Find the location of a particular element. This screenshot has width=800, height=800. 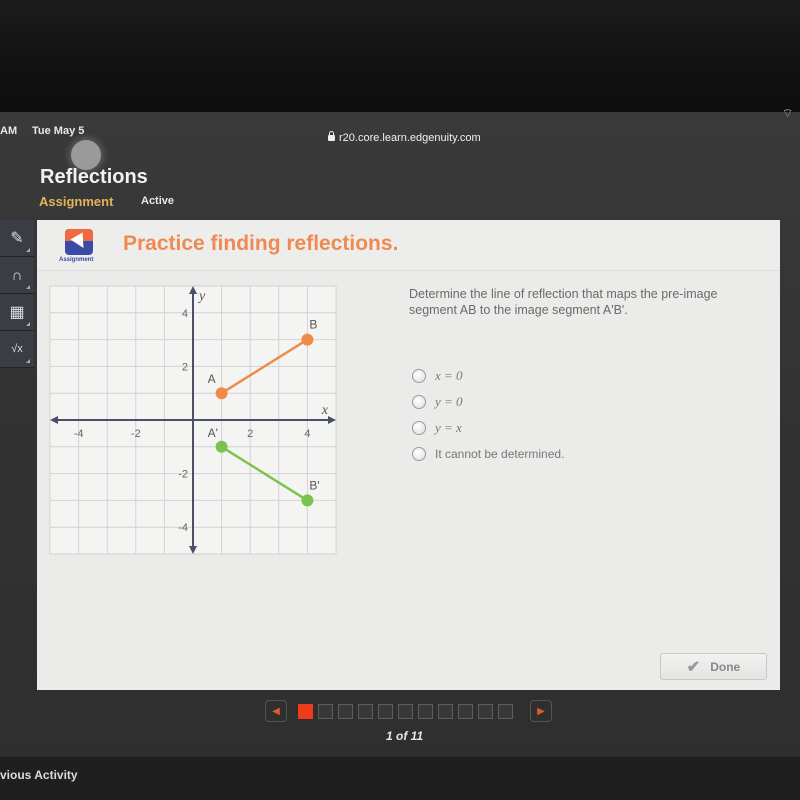

page-title: Reflections is located at coordinates (94, 177).